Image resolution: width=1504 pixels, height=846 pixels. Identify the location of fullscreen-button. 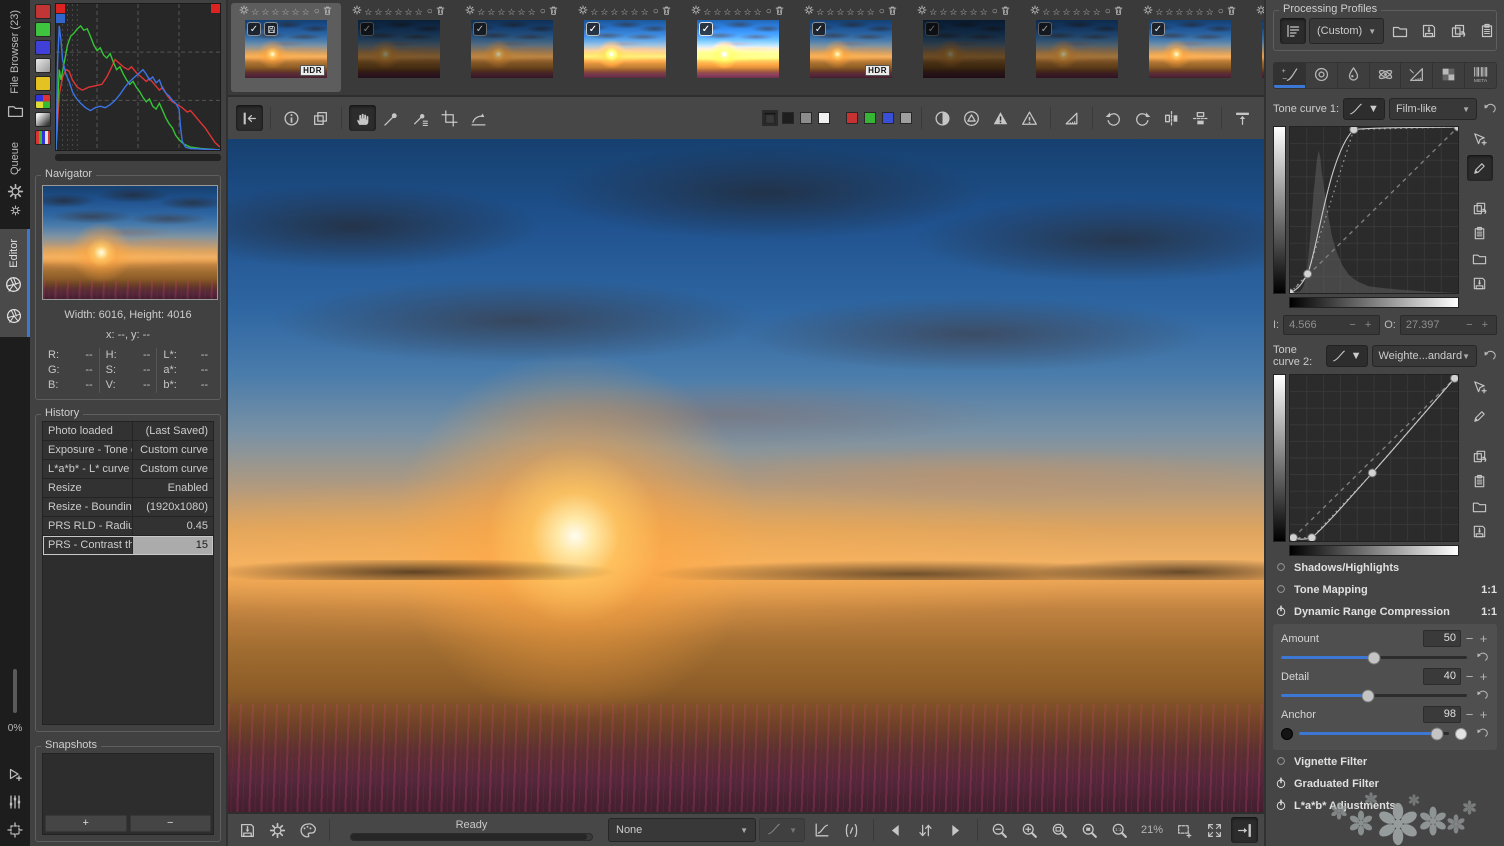
(1214, 830).